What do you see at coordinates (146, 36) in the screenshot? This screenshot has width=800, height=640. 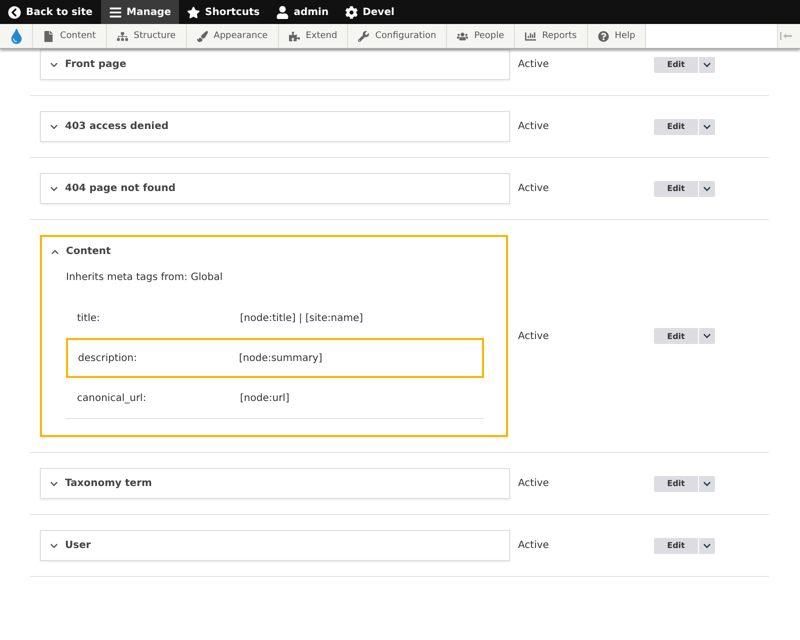 I see `tray-menu-item: Structure` at bounding box center [146, 36].